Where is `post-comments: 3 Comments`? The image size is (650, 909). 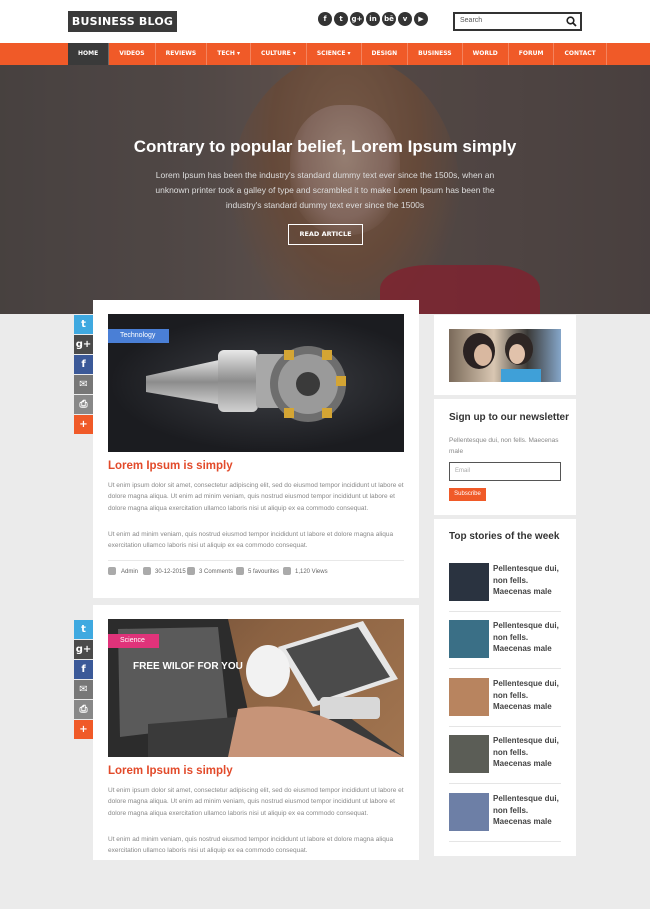 post-comments: 3 Comments is located at coordinates (216, 572).